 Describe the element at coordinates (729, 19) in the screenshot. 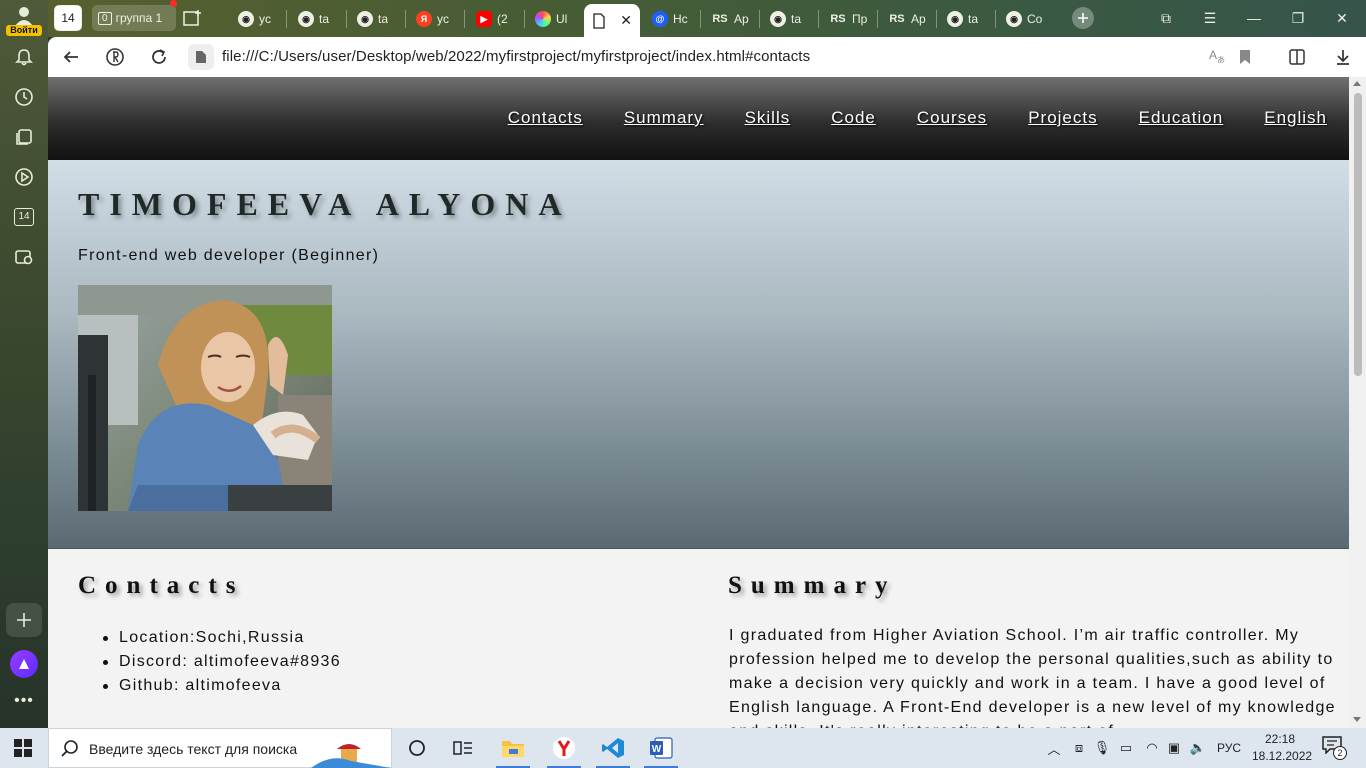

I see `tab-9: RS Ap` at that location.